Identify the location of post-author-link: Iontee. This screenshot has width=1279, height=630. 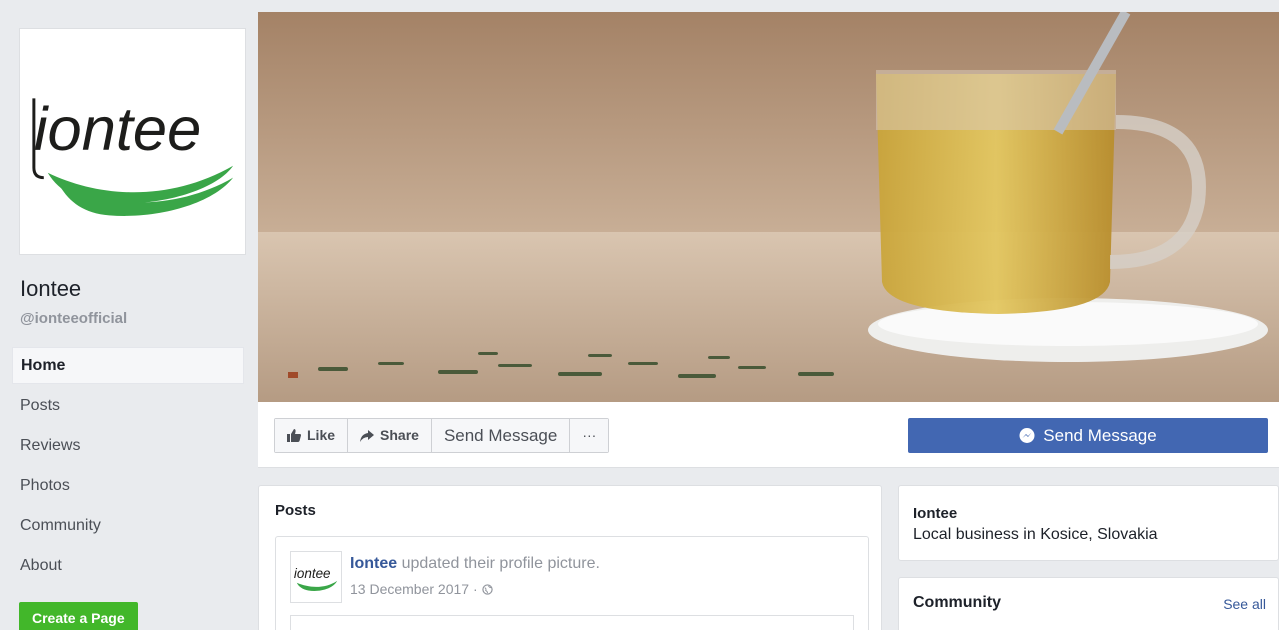
(373, 563).